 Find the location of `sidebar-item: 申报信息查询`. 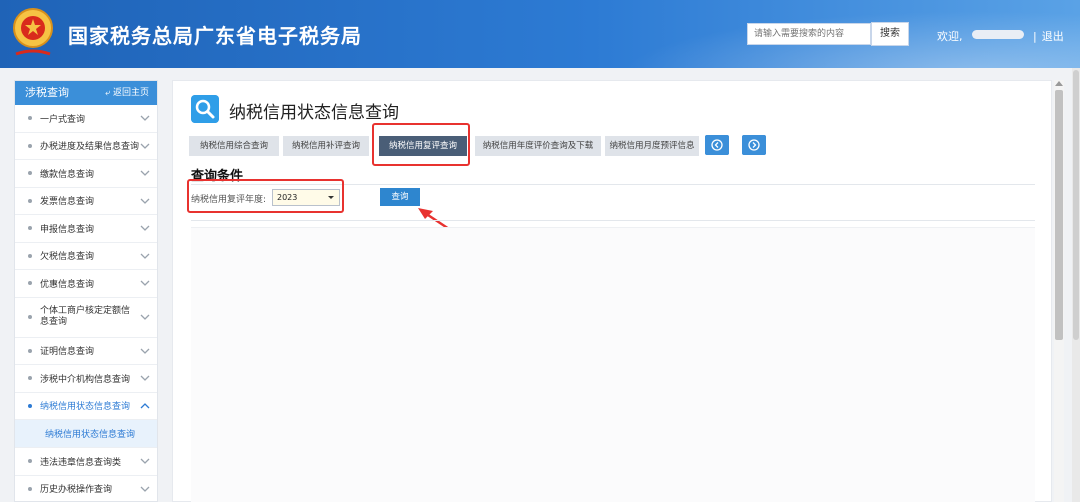

sidebar-item: 申报信息查询 is located at coordinates (86, 229).